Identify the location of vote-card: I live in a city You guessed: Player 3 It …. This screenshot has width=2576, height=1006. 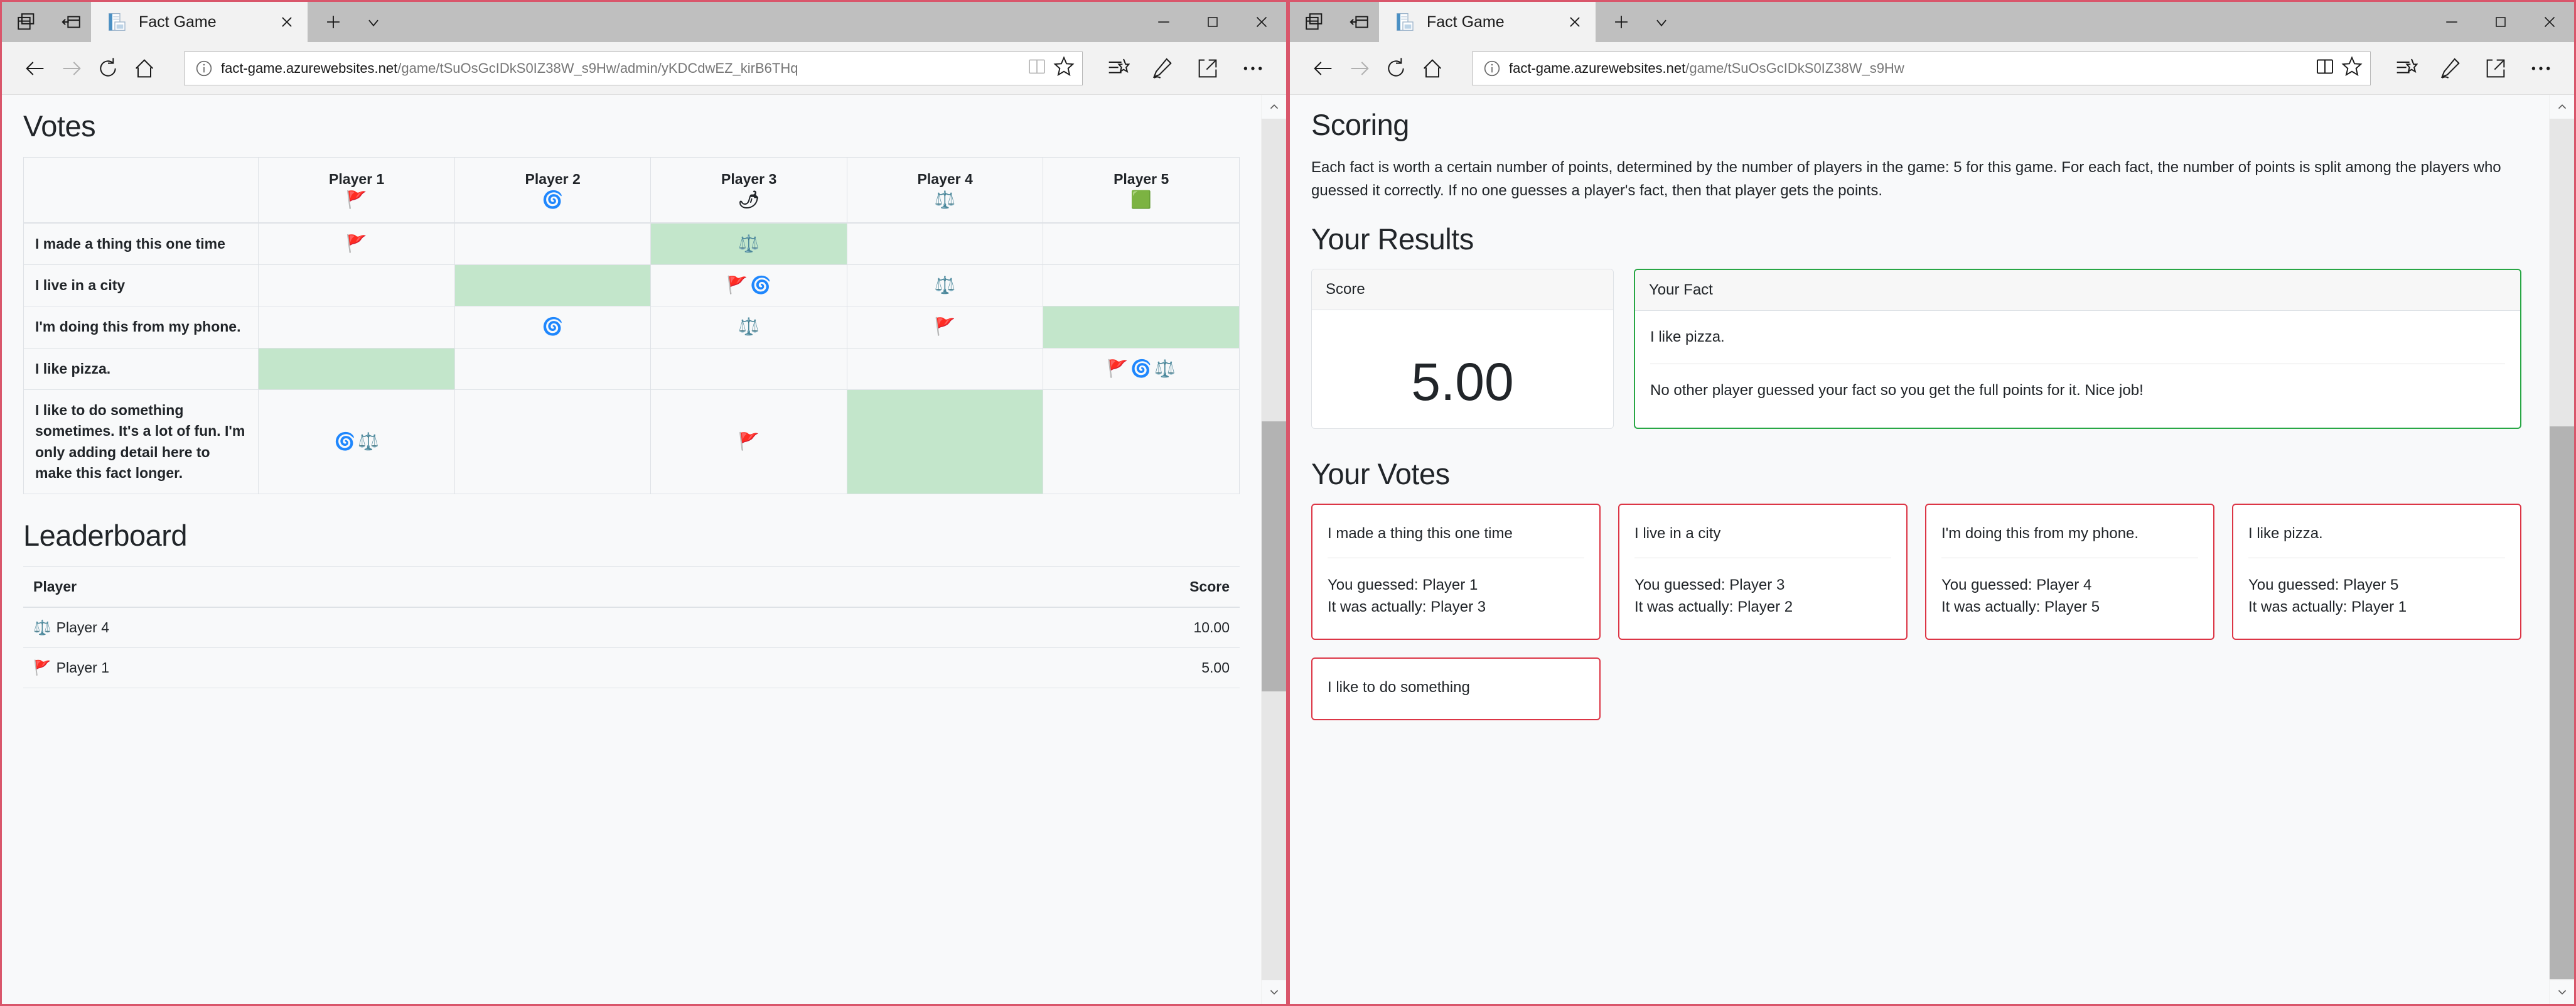
(1763, 572).